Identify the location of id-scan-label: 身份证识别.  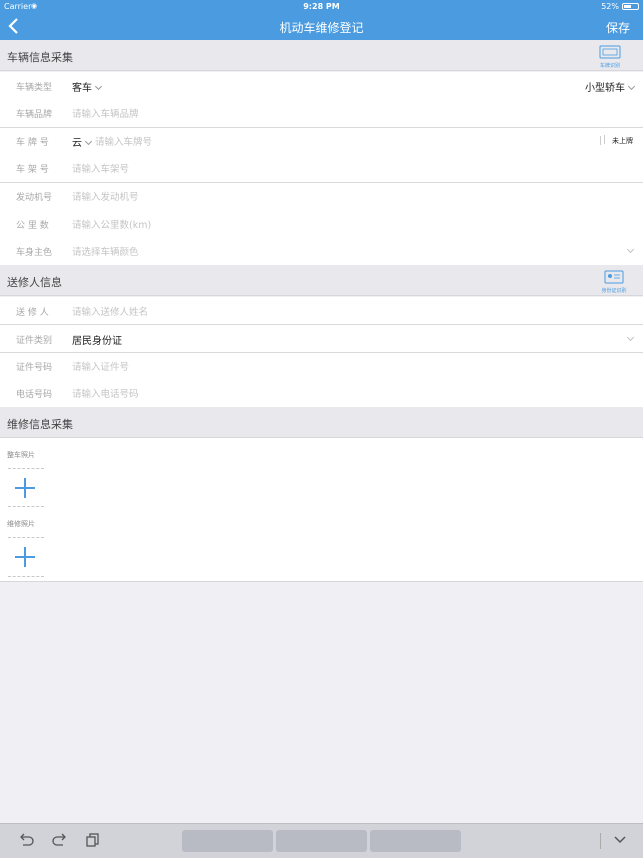
(614, 291).